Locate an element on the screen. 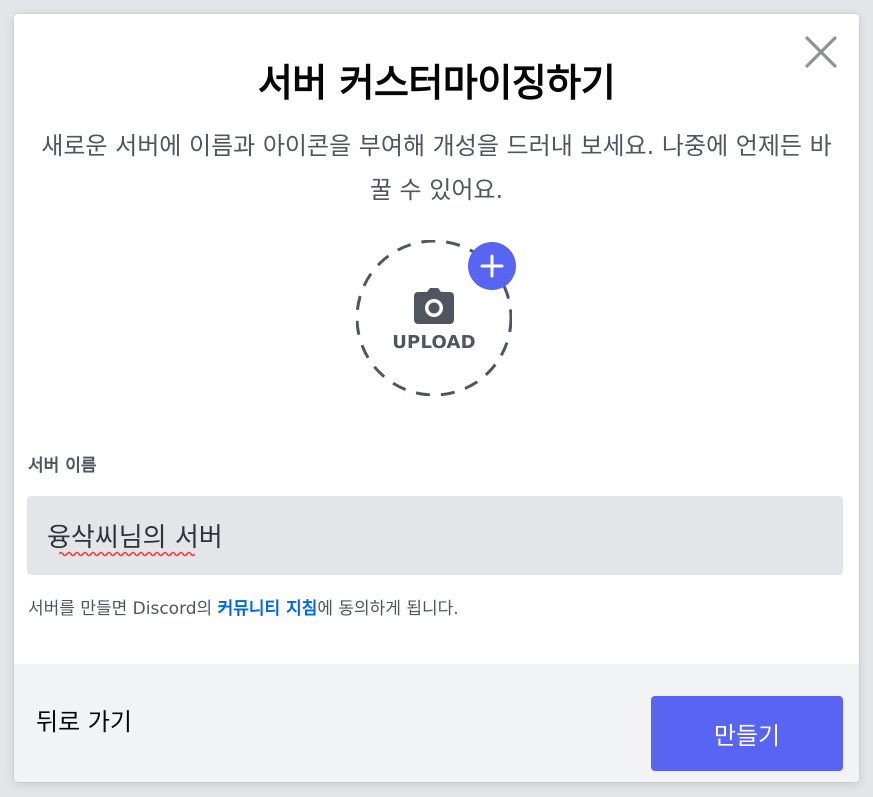 The height and width of the screenshot is (797, 873). terms-prefix: 서버를 만들면 Discord의 is located at coordinates (123, 609).